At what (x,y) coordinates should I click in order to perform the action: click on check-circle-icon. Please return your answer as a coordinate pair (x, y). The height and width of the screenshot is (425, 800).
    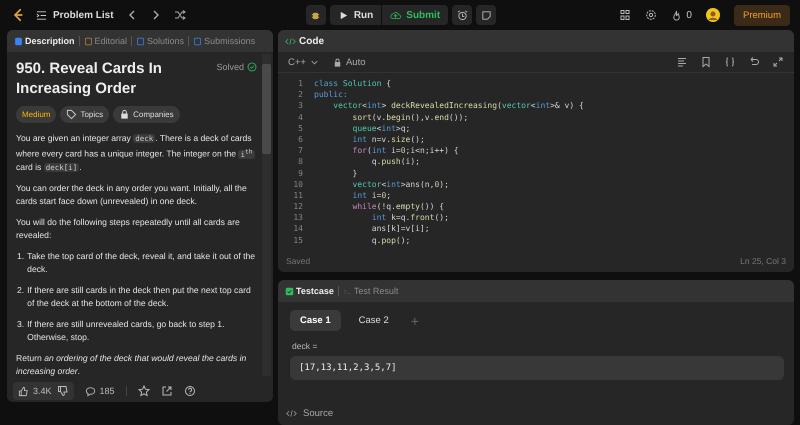
    Looking at the image, I should click on (252, 67).